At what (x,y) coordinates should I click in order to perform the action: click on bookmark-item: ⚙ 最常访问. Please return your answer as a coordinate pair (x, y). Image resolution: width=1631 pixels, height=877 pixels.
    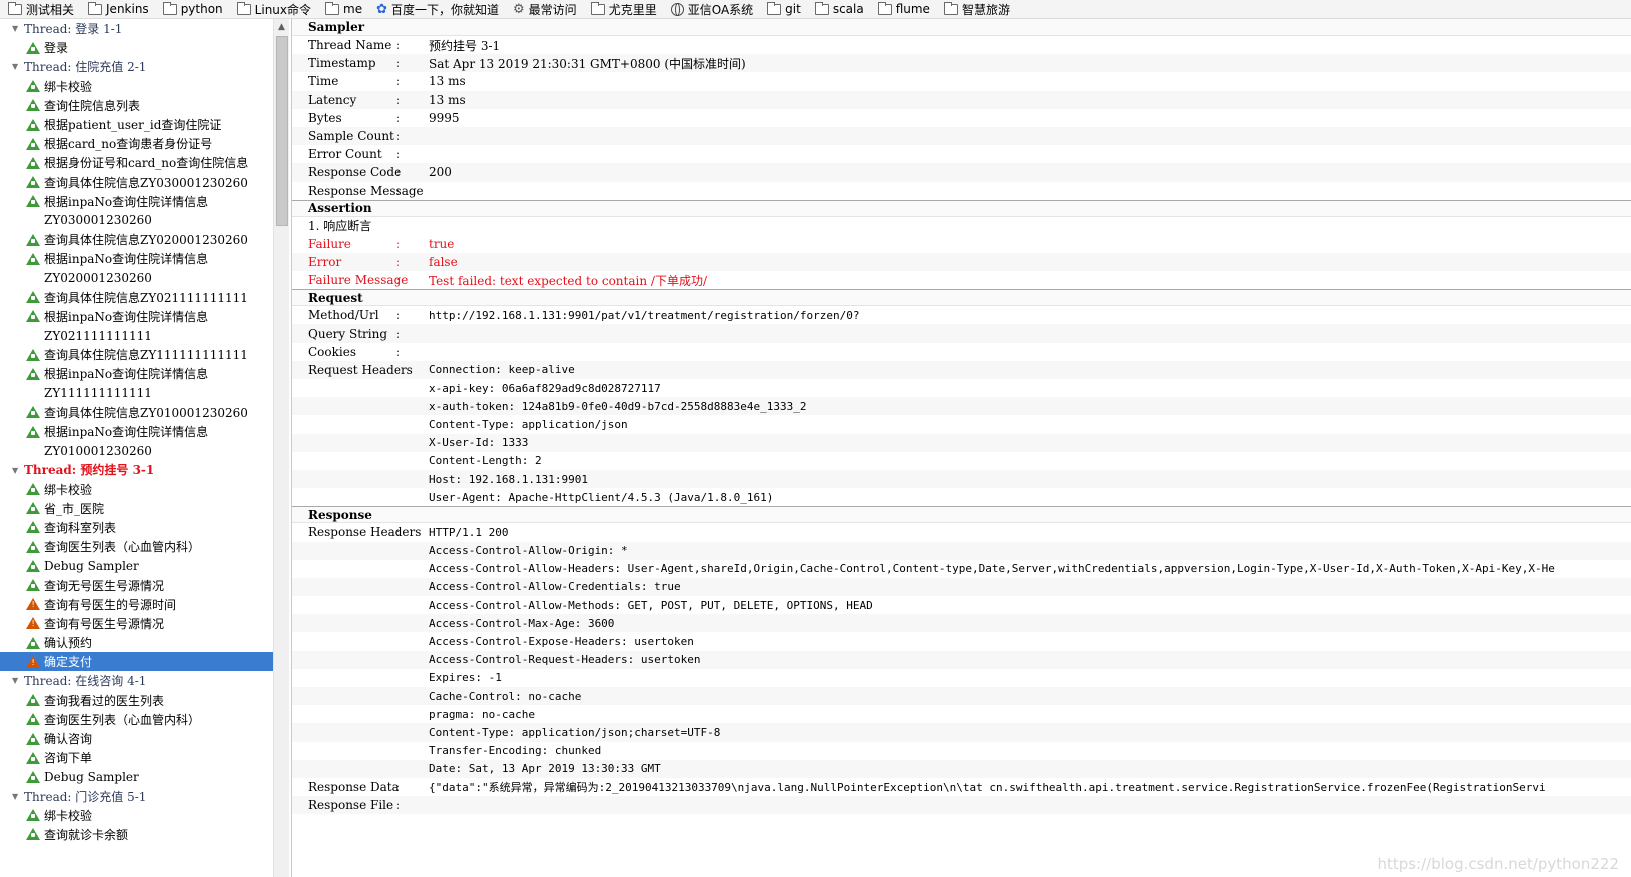
    Looking at the image, I should click on (544, 9).